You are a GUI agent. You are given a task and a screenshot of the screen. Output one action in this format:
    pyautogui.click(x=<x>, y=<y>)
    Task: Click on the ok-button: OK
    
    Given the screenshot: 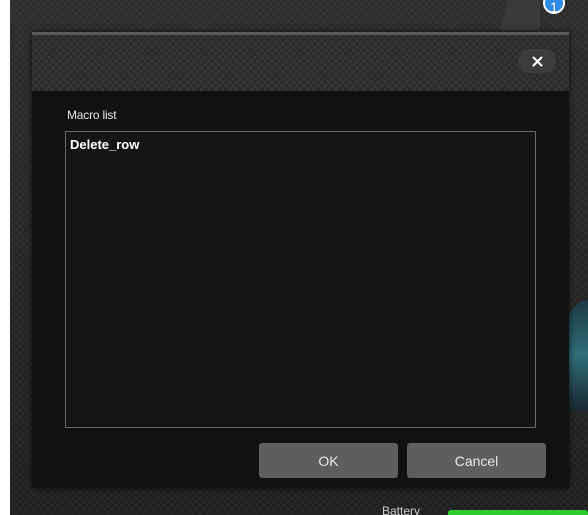 What is the action you would take?
    pyautogui.click(x=328, y=460)
    